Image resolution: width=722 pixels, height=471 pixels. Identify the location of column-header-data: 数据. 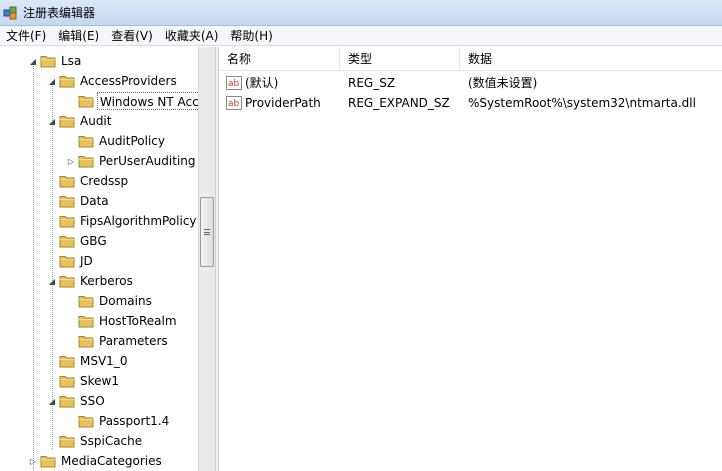
(591, 59).